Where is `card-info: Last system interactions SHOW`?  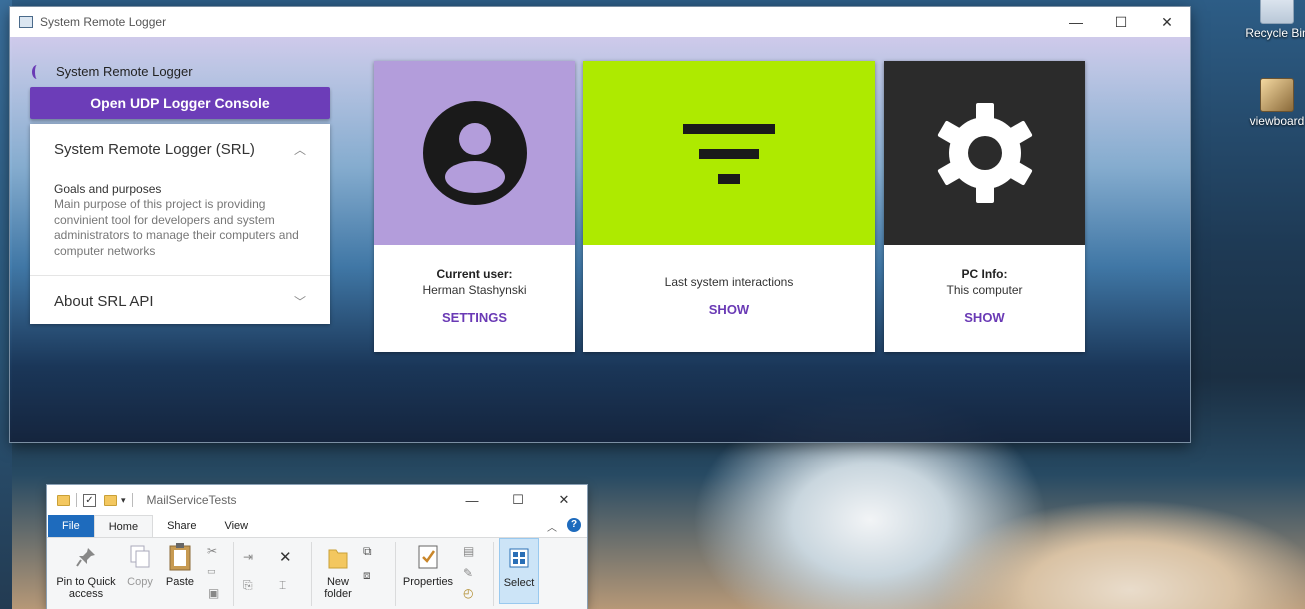
card-info: Last system interactions SHOW is located at coordinates (729, 298).